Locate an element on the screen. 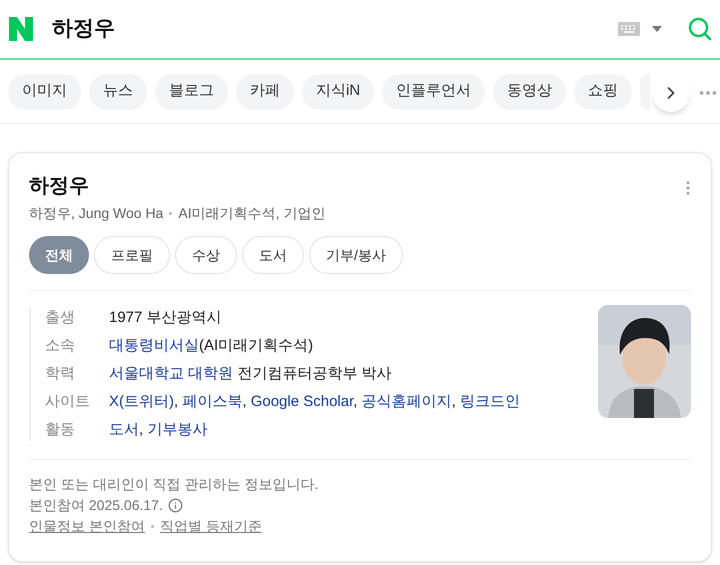 The width and height of the screenshot is (720, 565). category-chip: 카페 is located at coordinates (265, 92).